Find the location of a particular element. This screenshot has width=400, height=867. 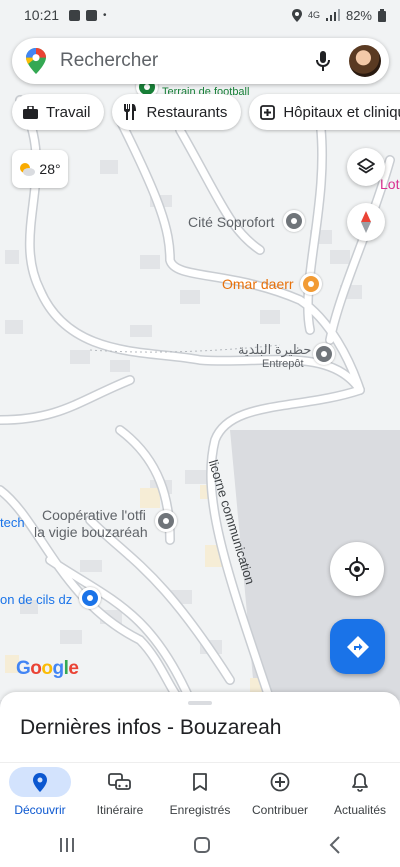

chip-restaurants: Restaurants is located at coordinates (177, 112).